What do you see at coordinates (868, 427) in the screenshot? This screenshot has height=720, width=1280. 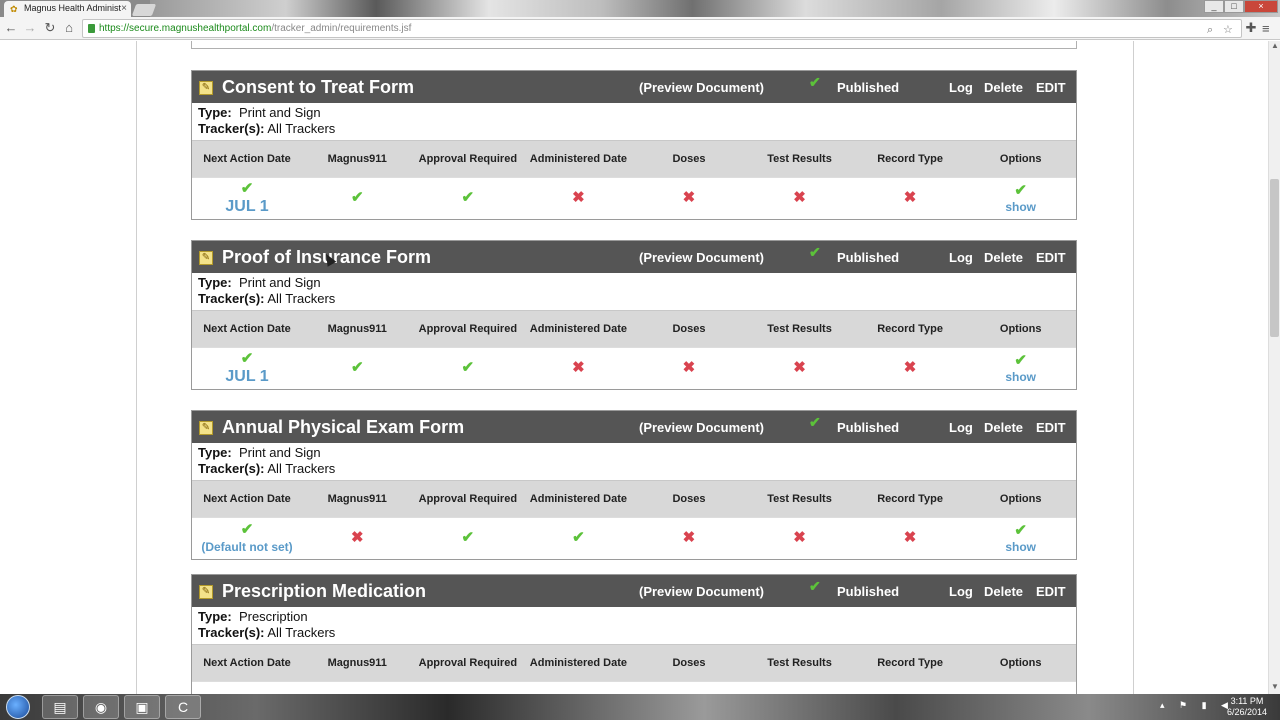 I see `published-status: Published` at bounding box center [868, 427].